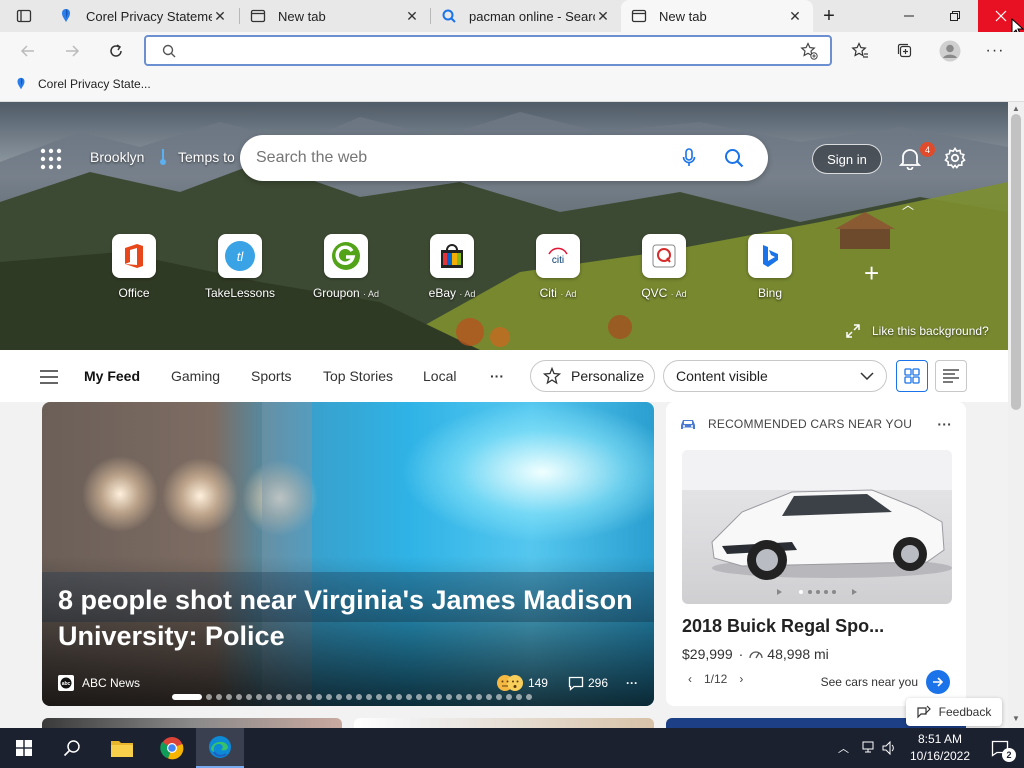 The width and height of the screenshot is (1024, 768). Describe the element at coordinates (1016, 415) in the screenshot. I see `page-scrollbar: ▲ ▼` at that location.